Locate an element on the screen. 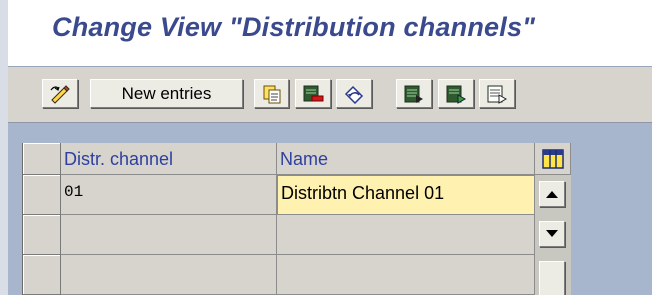 This screenshot has height=295, width=652. table-cell-distr-channel: 01 is located at coordinates (169, 195).